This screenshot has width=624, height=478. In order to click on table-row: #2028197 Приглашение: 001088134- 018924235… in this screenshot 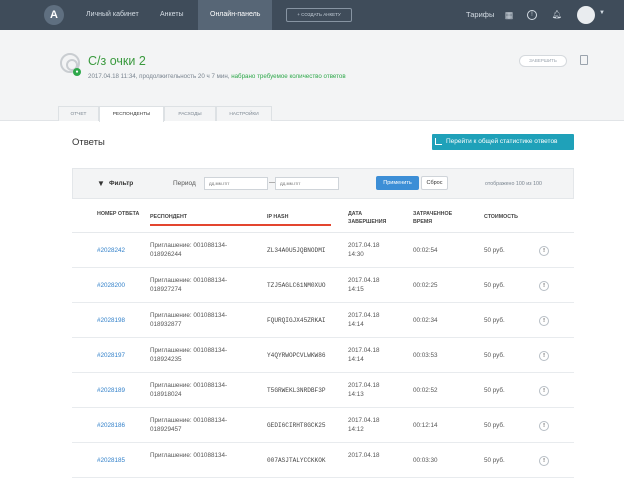, I will do `click(323, 355)`.